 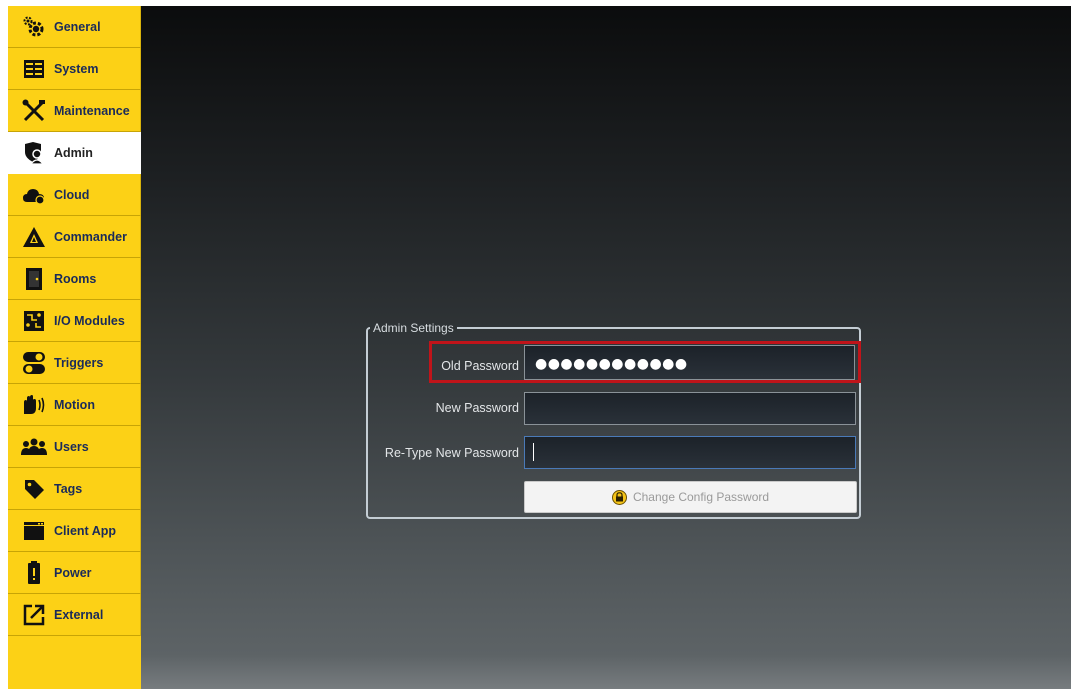 I want to click on sidebar-item-label: Motion, so click(x=74, y=404).